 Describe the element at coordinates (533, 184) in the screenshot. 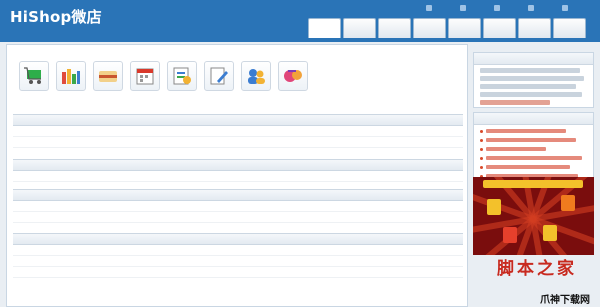

I see `promo-ribbon` at that location.